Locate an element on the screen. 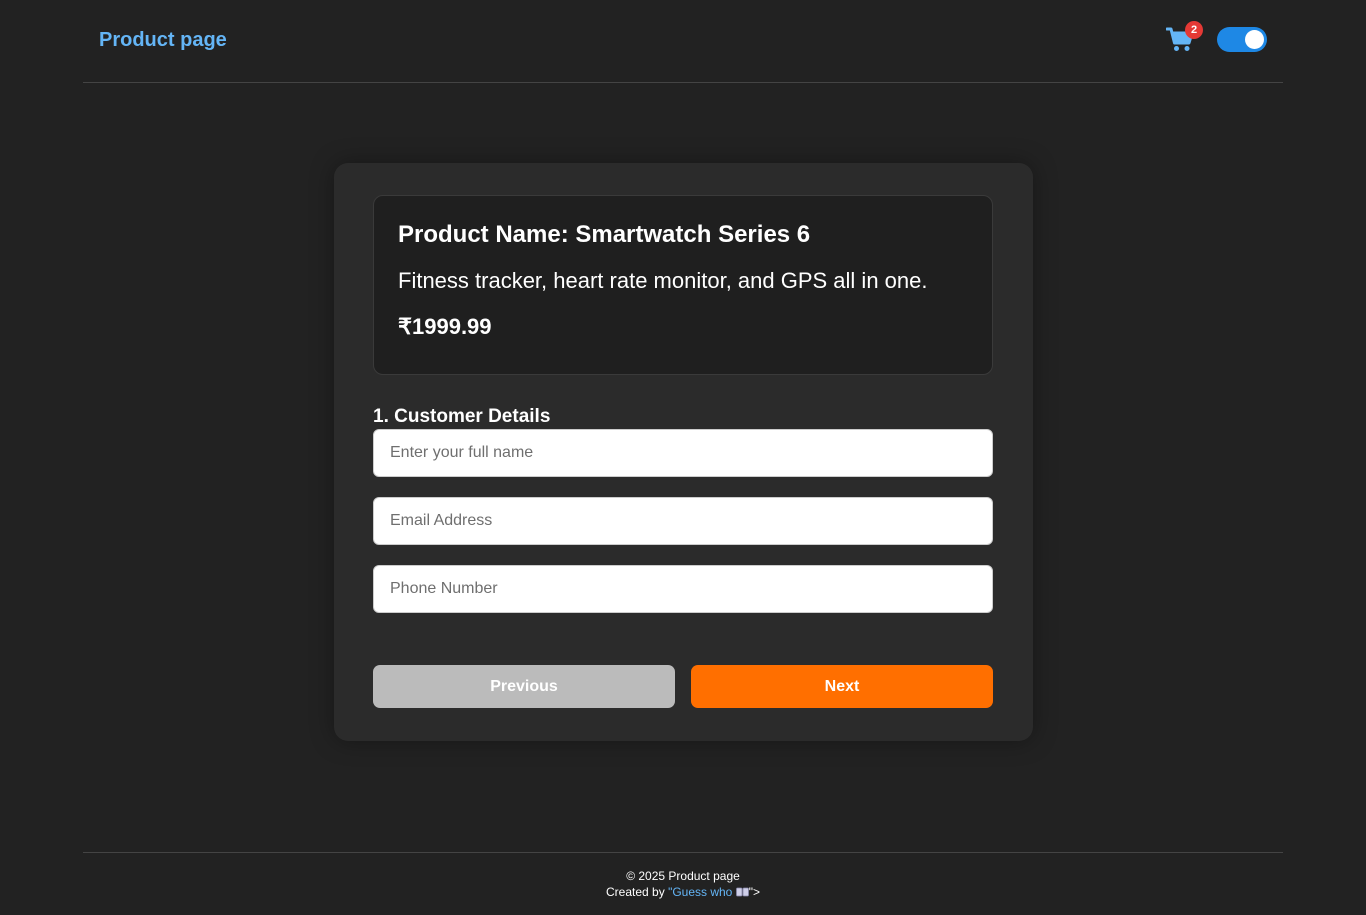  email-input is located at coordinates (683, 521).